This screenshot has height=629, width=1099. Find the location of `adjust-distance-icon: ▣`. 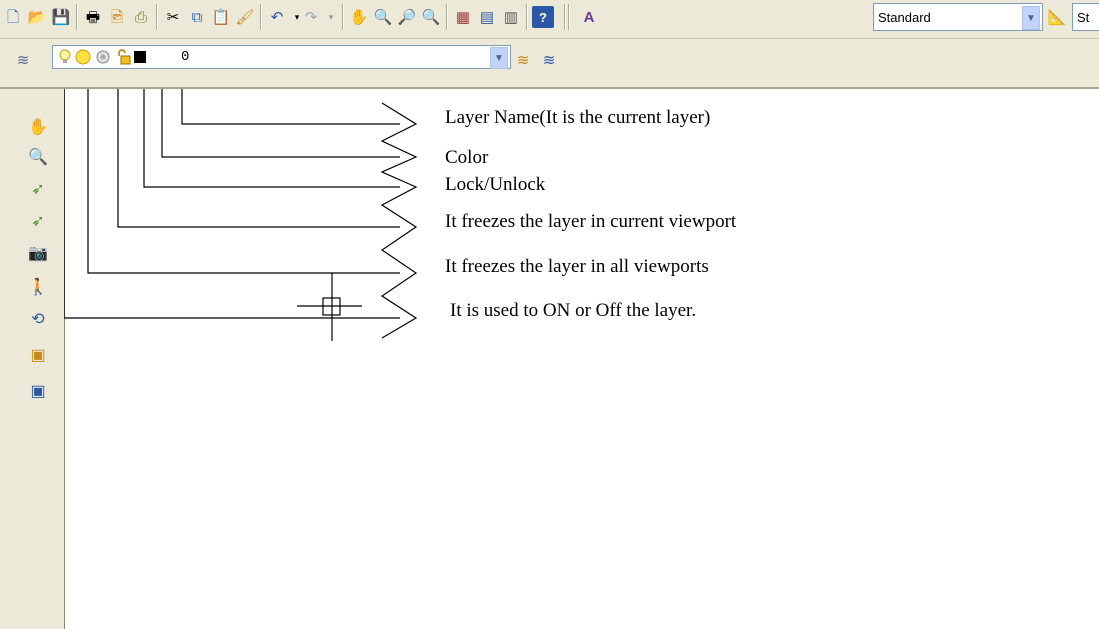

adjust-distance-icon: ▣ is located at coordinates (38, 355).